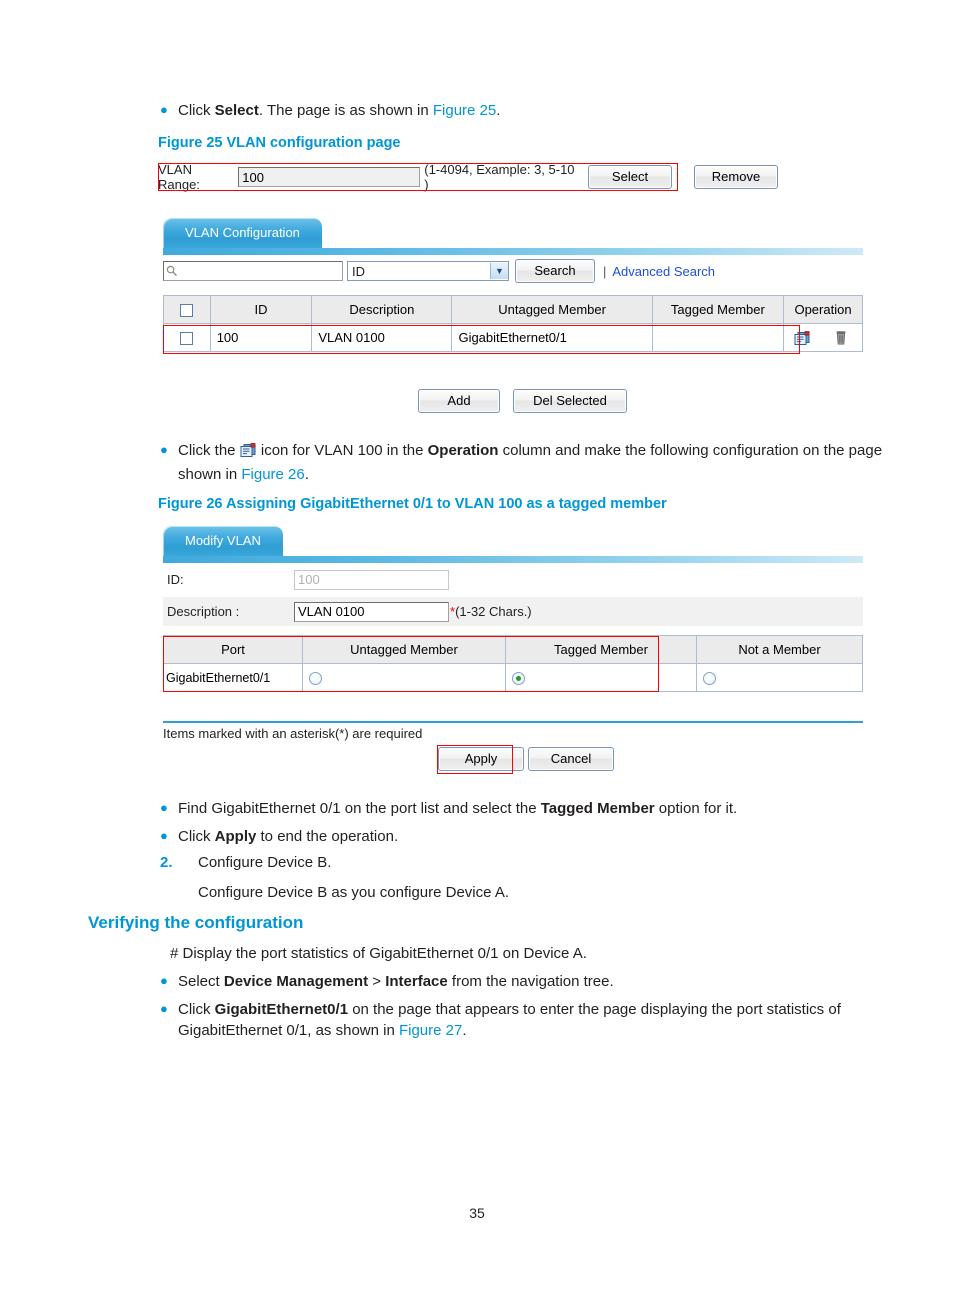 The height and width of the screenshot is (1296, 954). Describe the element at coordinates (481, 759) in the screenshot. I see `apply-button: Apply` at that location.